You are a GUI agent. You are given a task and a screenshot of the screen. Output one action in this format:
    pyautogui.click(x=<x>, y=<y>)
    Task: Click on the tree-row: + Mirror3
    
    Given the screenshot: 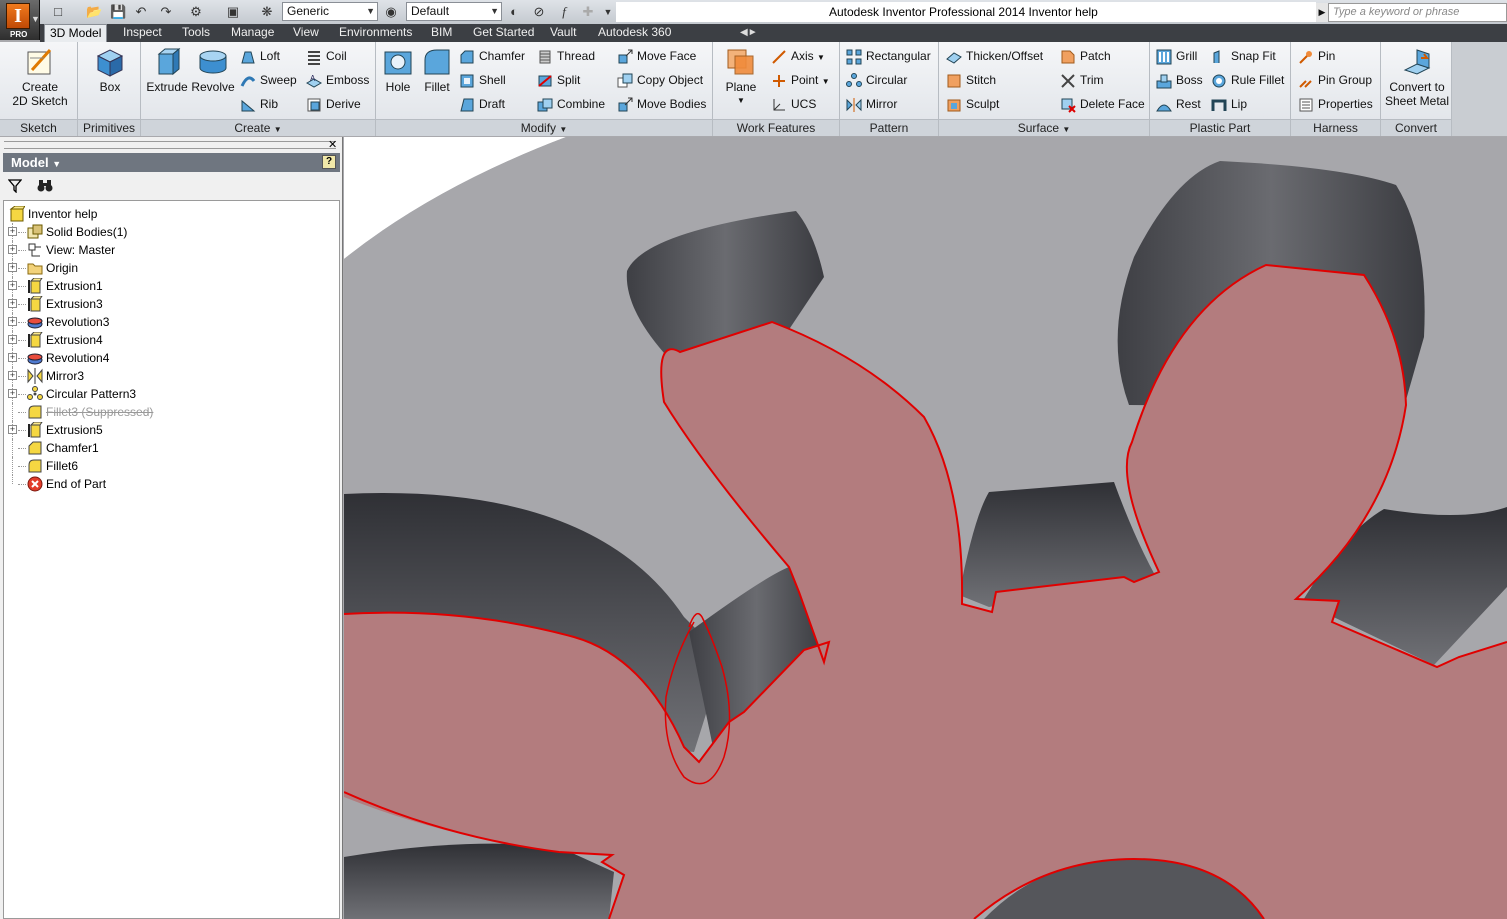 What is the action you would take?
    pyautogui.click(x=169, y=376)
    